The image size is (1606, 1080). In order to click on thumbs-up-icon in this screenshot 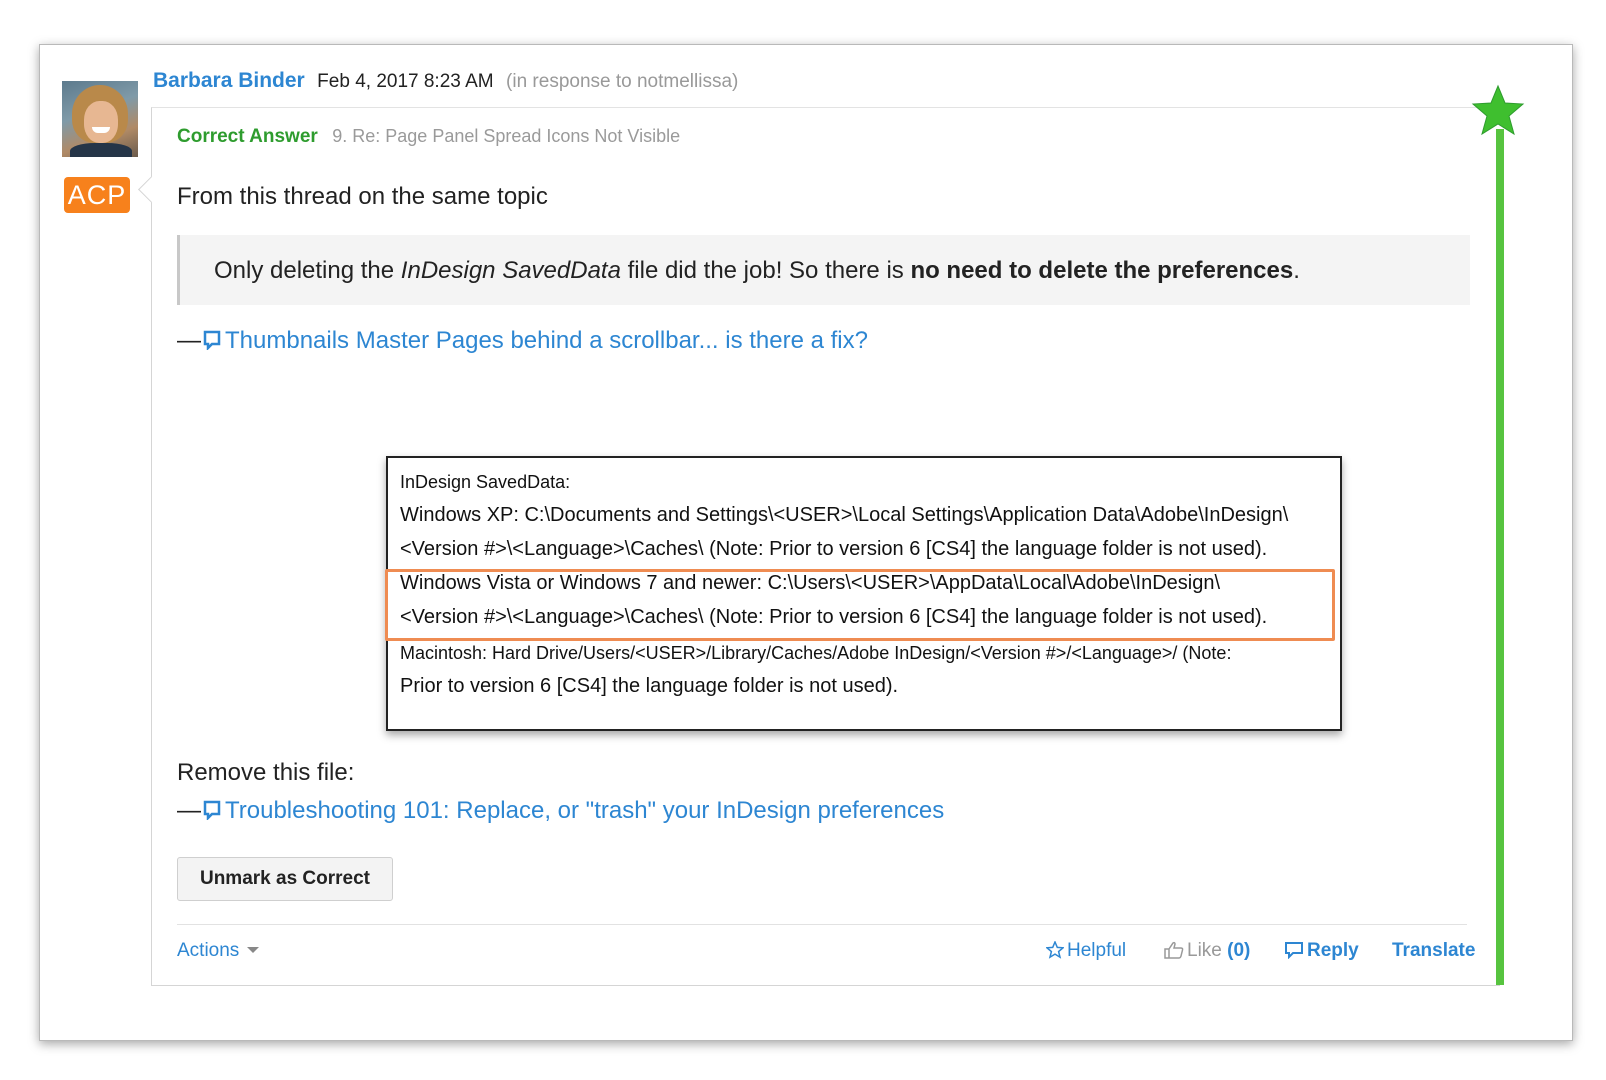, I will do `click(1174, 950)`.